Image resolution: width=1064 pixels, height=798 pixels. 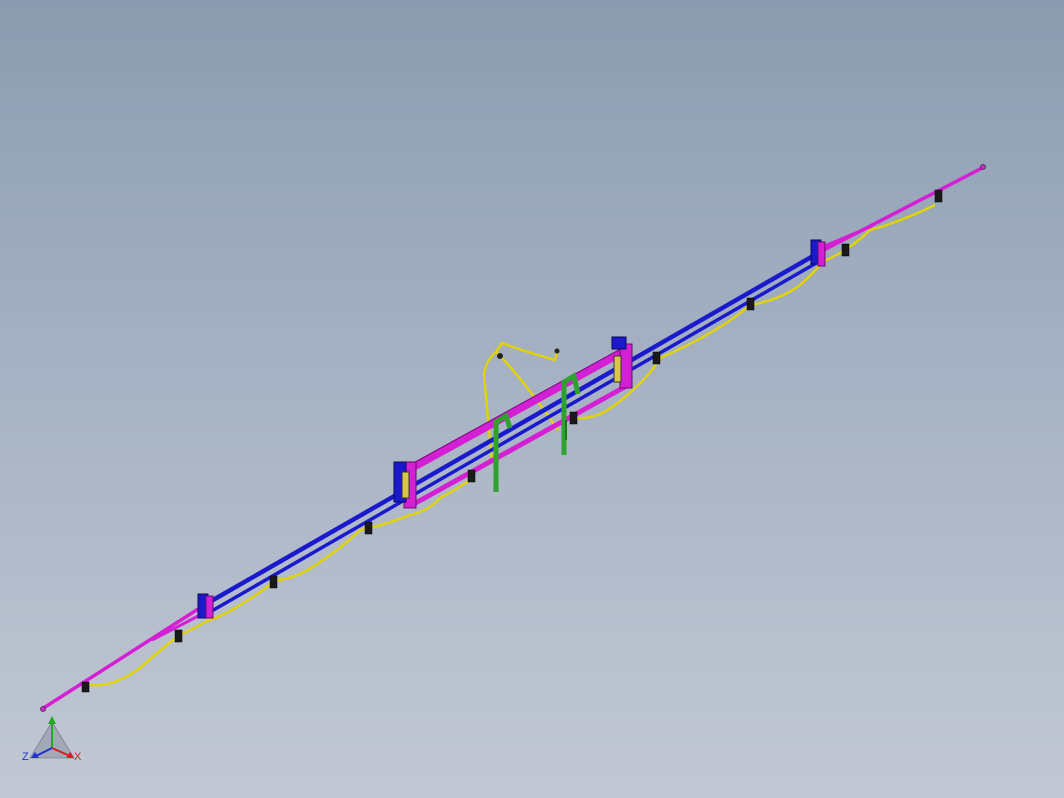 I want to click on axis-triad: Z X, so click(x=52, y=742).